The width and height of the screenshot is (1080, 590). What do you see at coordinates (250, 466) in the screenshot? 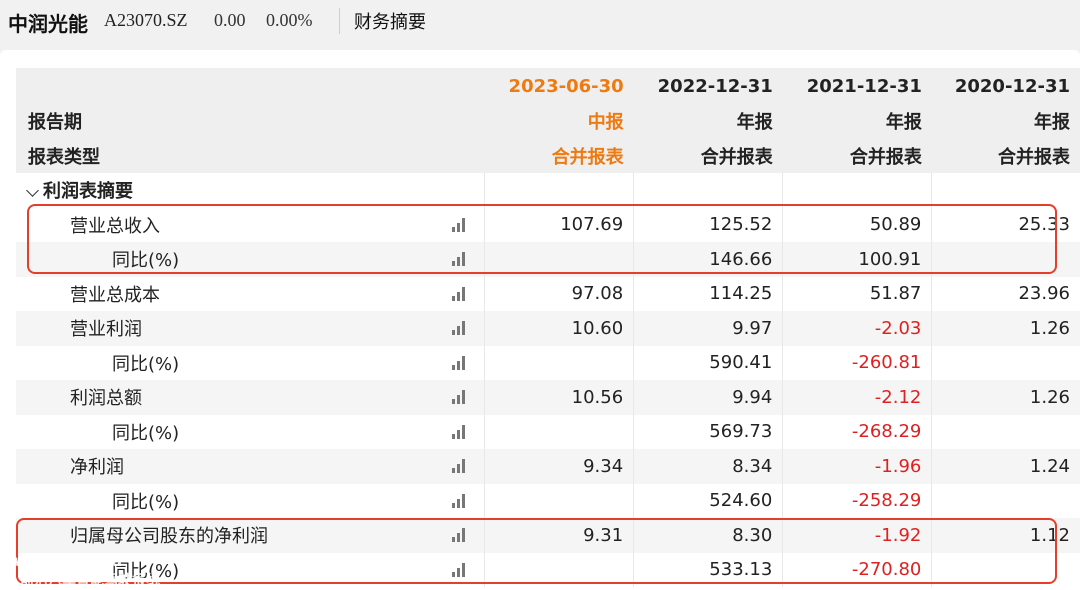
I see `row-label-cell: 净利润` at bounding box center [250, 466].